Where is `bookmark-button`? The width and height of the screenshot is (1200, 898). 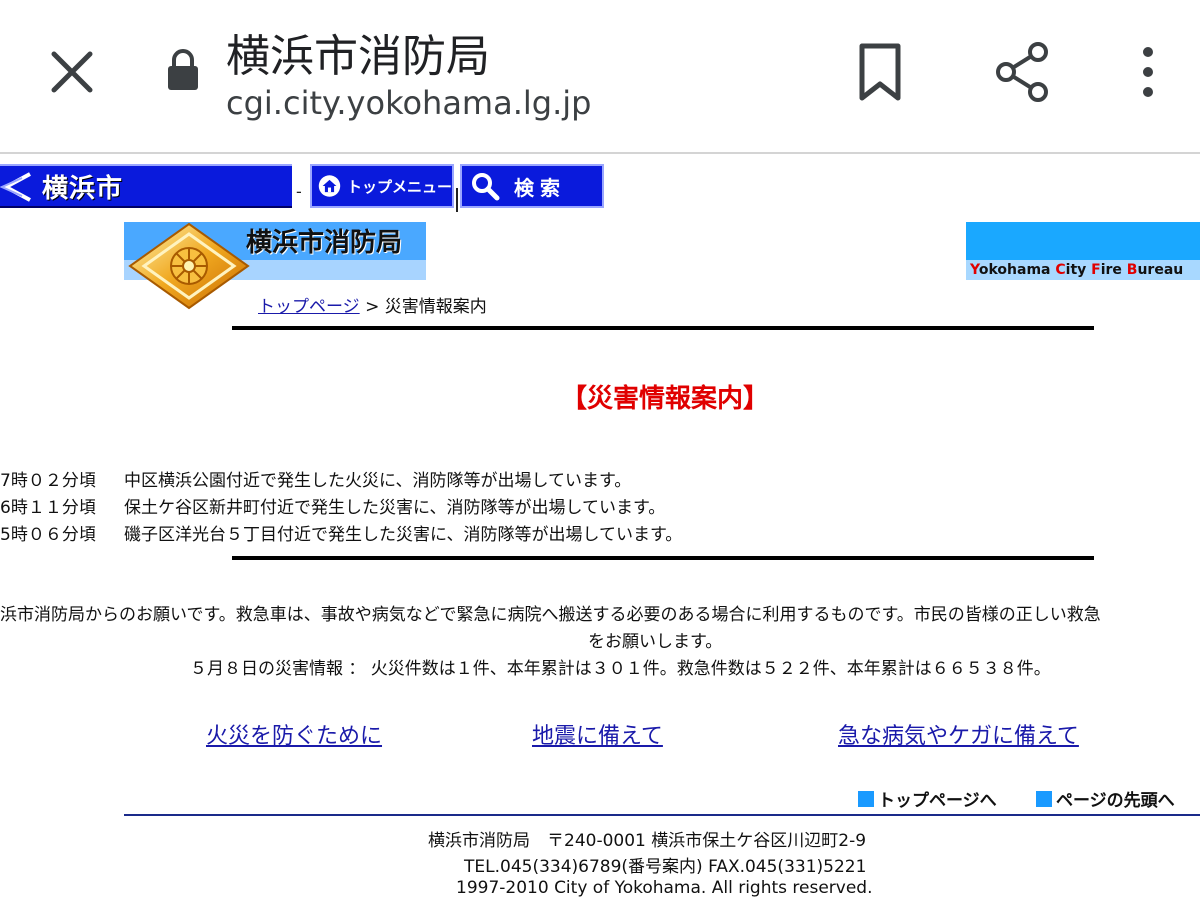
bookmark-button is located at coordinates (880, 72).